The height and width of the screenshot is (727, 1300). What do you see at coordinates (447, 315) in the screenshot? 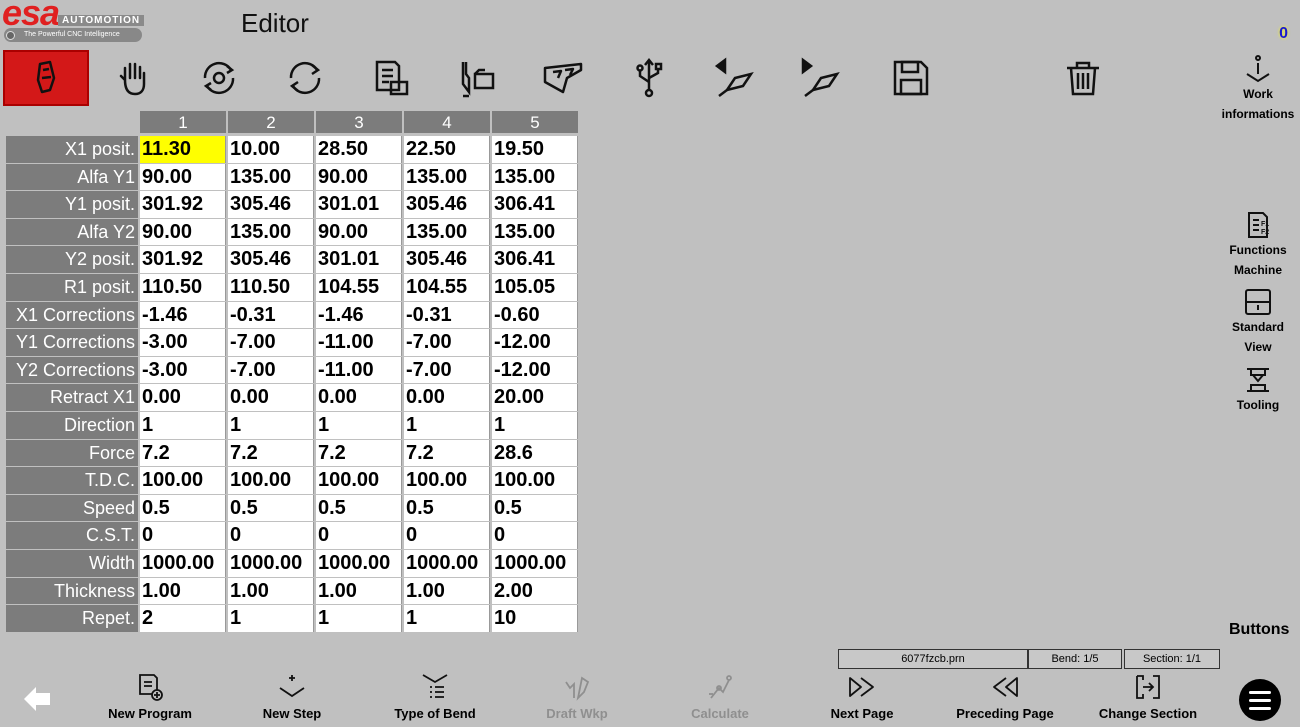
I see `table-cell: -0.31` at bounding box center [447, 315].